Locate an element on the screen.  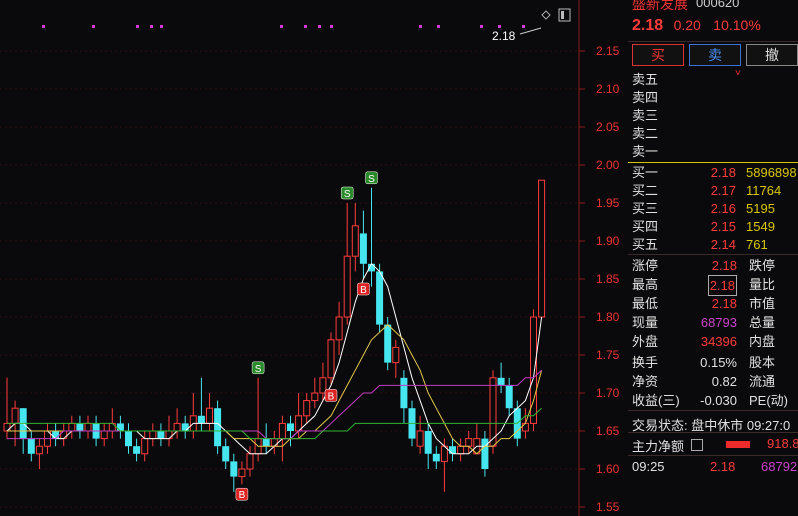
list-icon is located at coordinates (697, 445).